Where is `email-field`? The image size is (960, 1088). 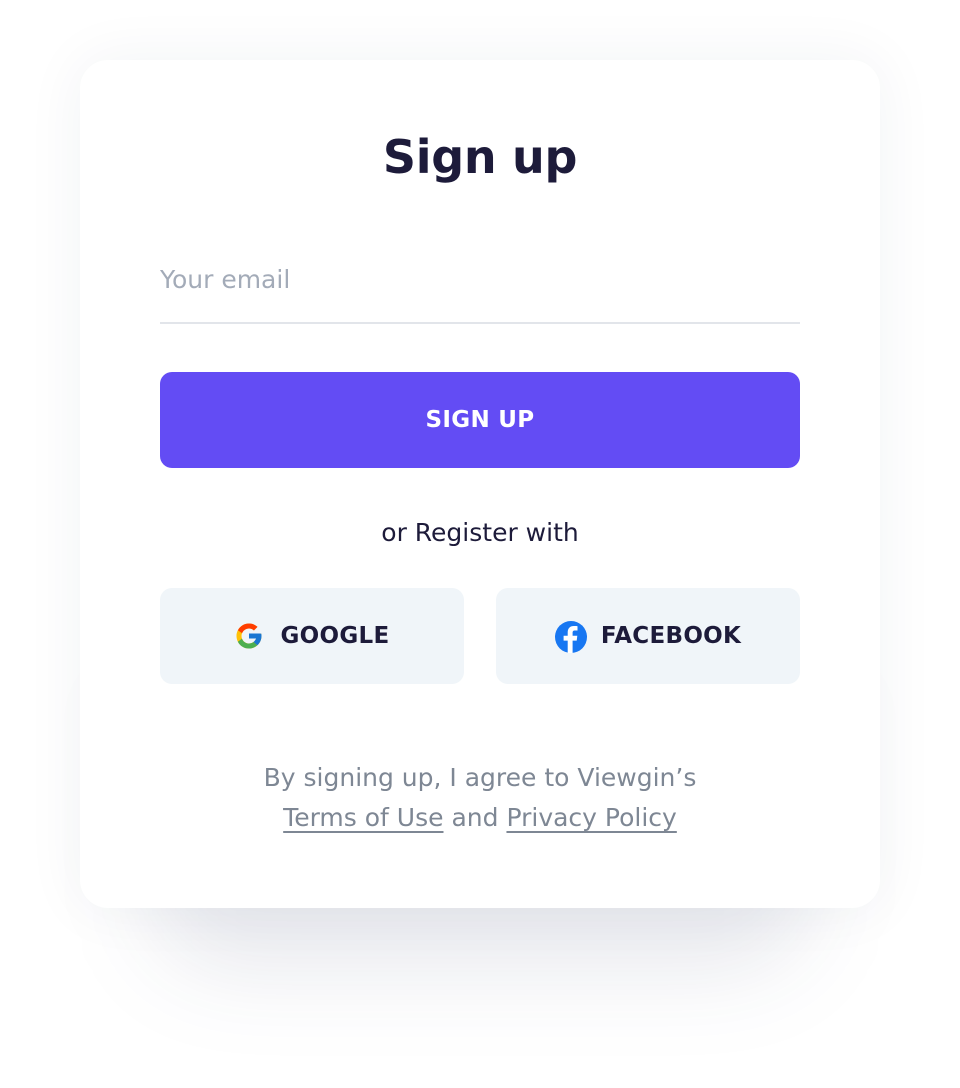 email-field is located at coordinates (480, 288).